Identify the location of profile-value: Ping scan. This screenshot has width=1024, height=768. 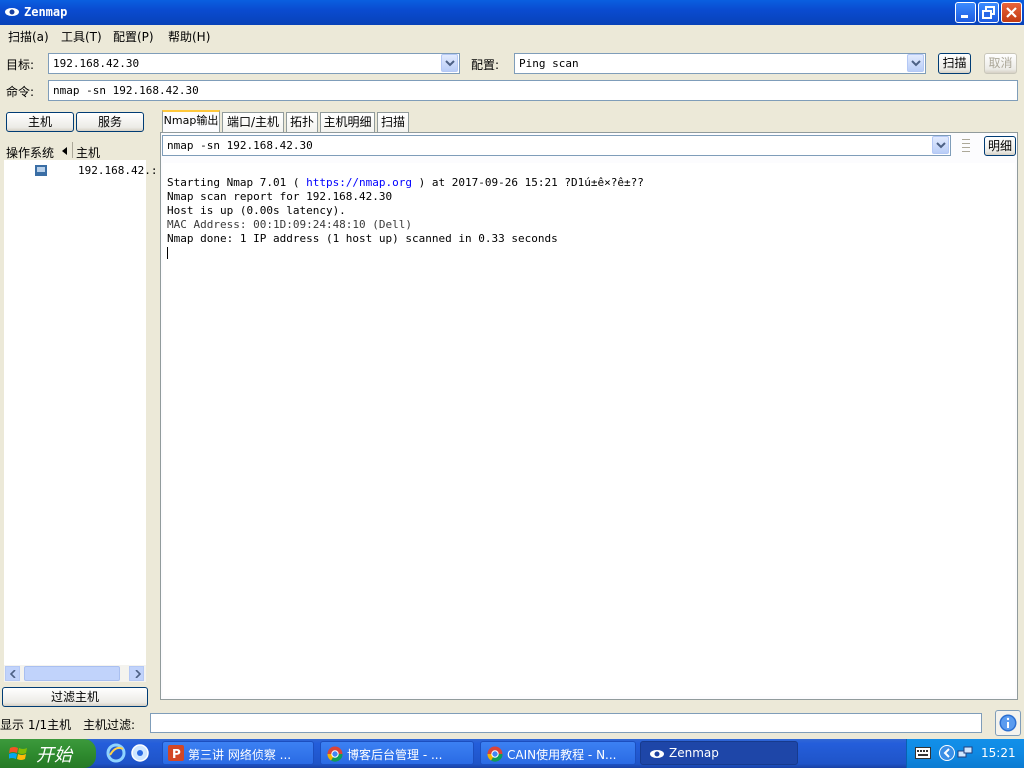
(549, 63).